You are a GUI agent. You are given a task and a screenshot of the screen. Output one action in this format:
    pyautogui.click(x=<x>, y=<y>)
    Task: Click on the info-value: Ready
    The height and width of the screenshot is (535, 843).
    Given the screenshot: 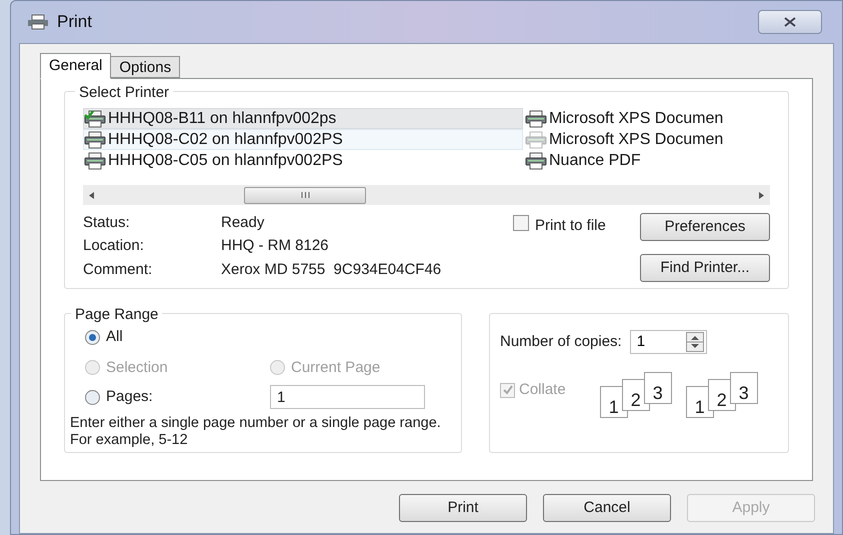 What is the action you would take?
    pyautogui.click(x=243, y=223)
    